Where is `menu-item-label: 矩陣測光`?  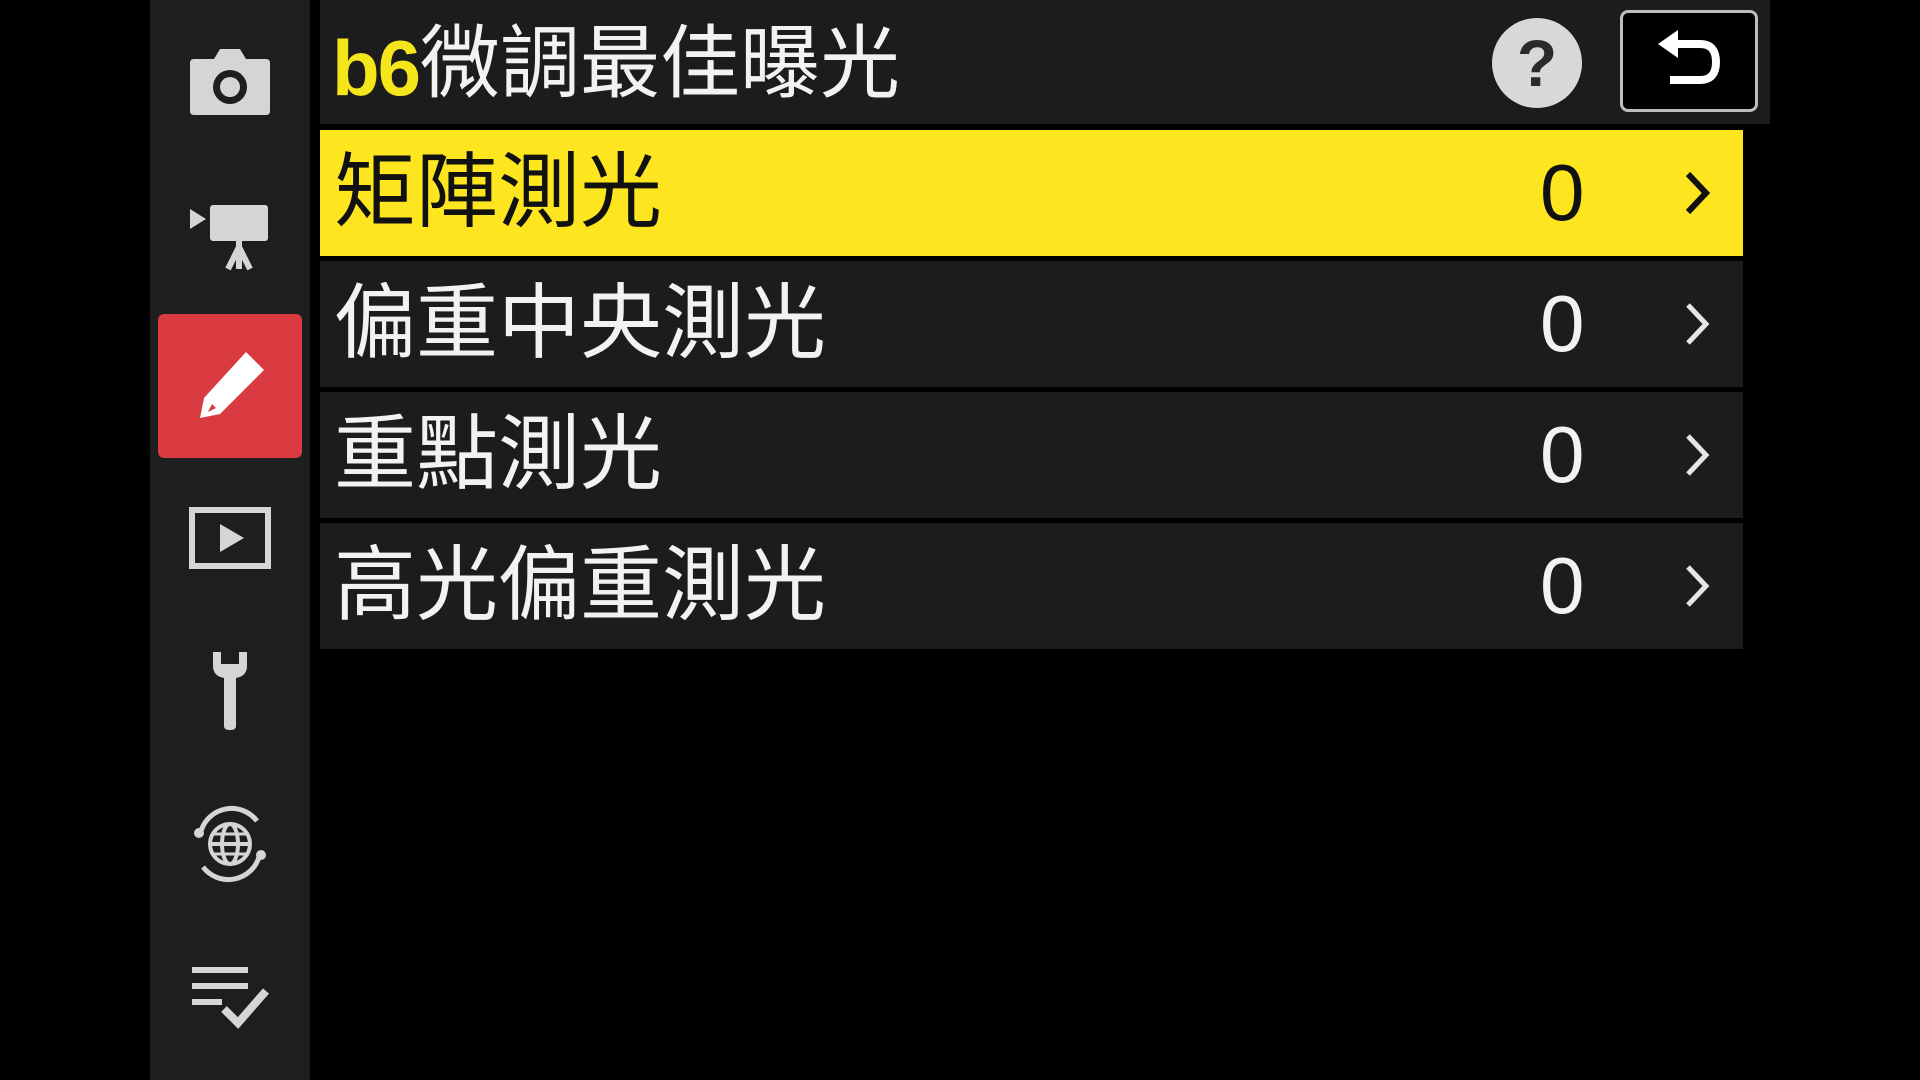 menu-item-label: 矩陣測光 is located at coordinates (498, 192).